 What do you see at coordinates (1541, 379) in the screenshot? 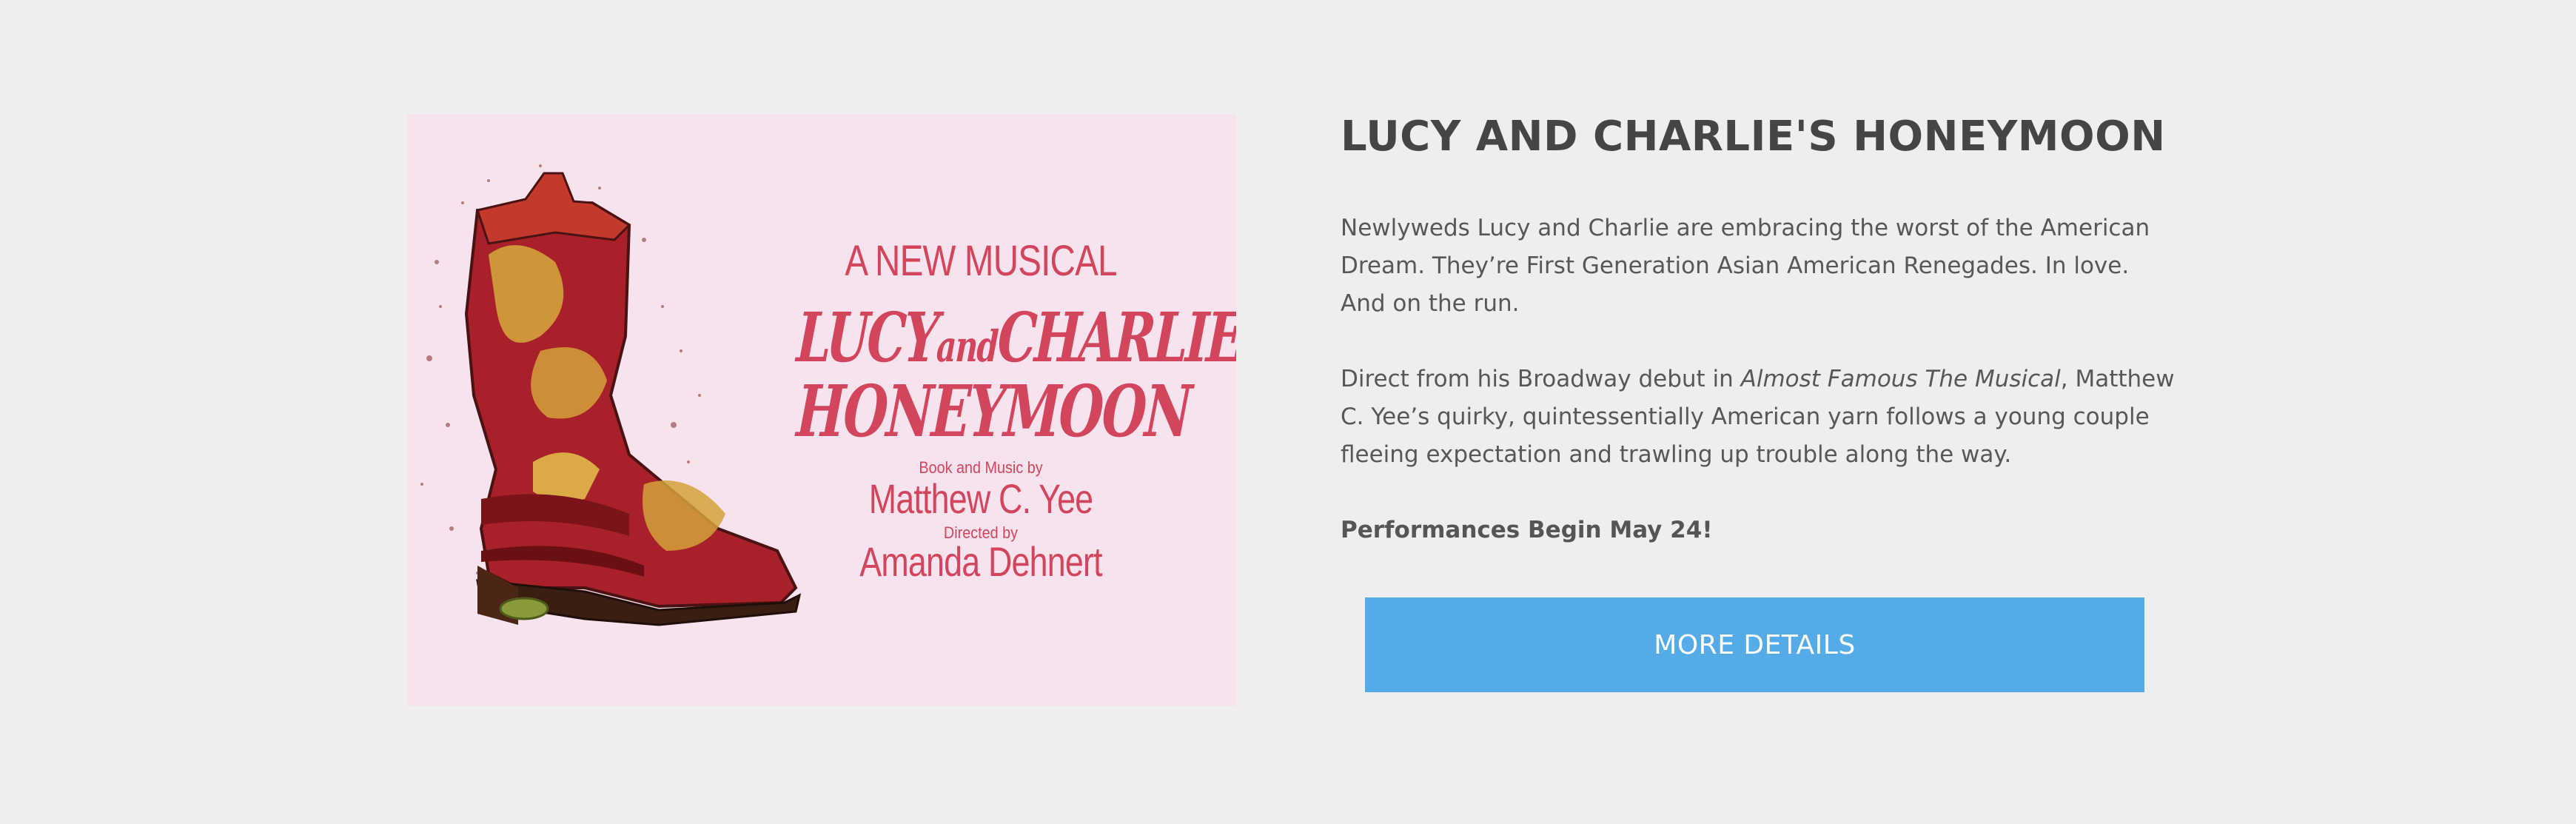
I see `background-text-start: Direct from his Broadway debut in` at bounding box center [1541, 379].